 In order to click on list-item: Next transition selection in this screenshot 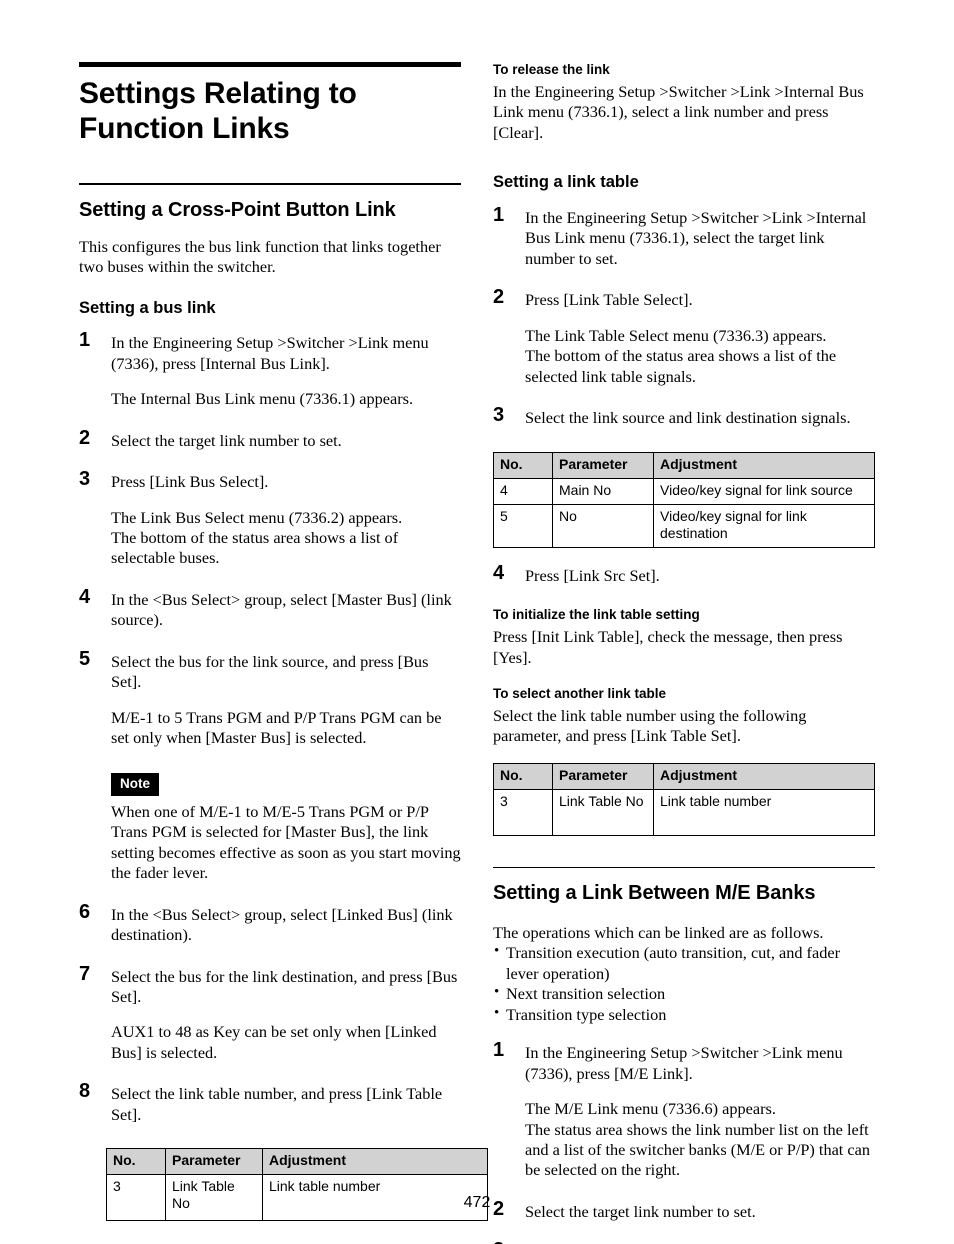, I will do `click(684, 993)`.